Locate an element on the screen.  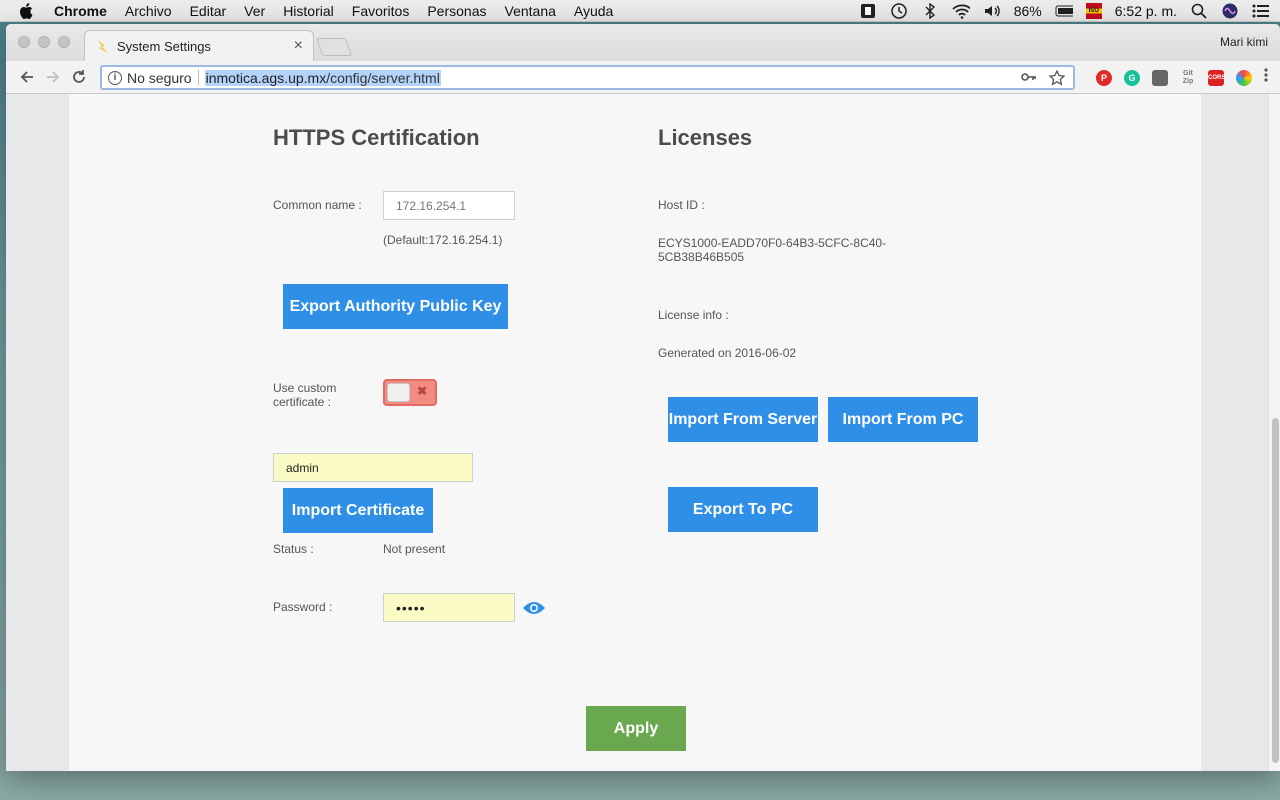
page-scrollbar is located at coordinates (1274, 432).